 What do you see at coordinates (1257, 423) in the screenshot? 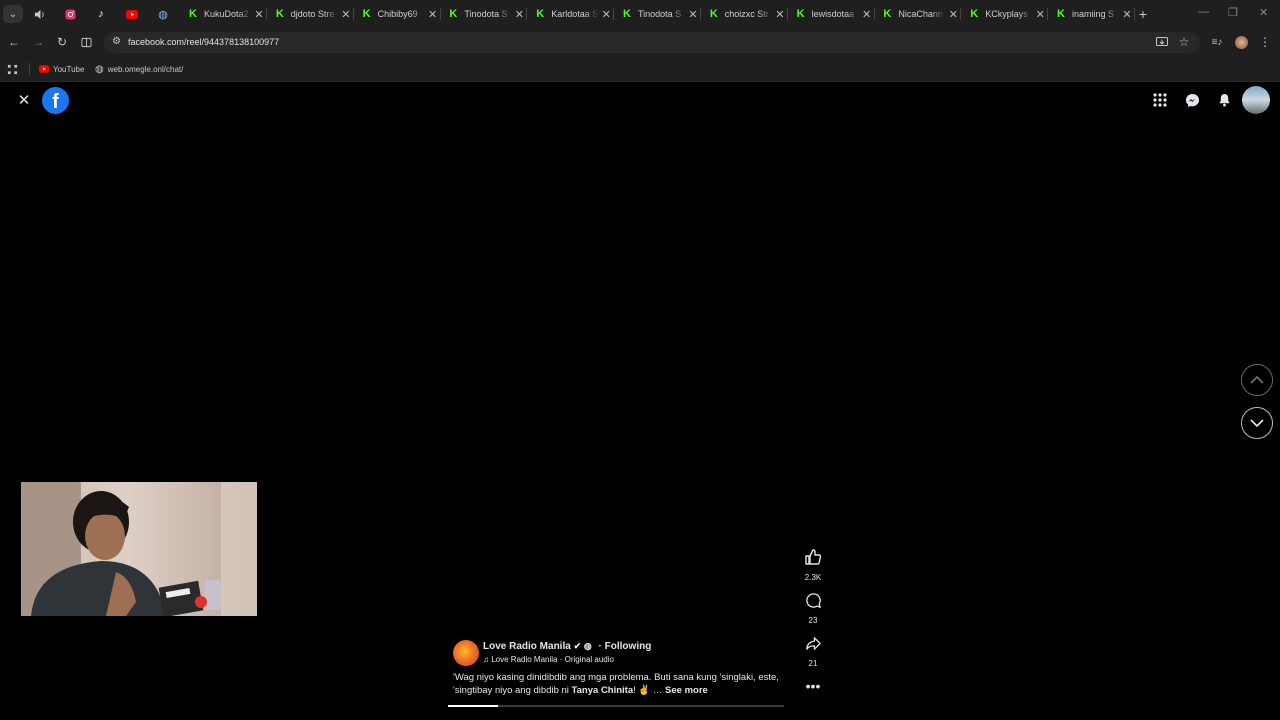
I see `next-reel-button` at bounding box center [1257, 423].